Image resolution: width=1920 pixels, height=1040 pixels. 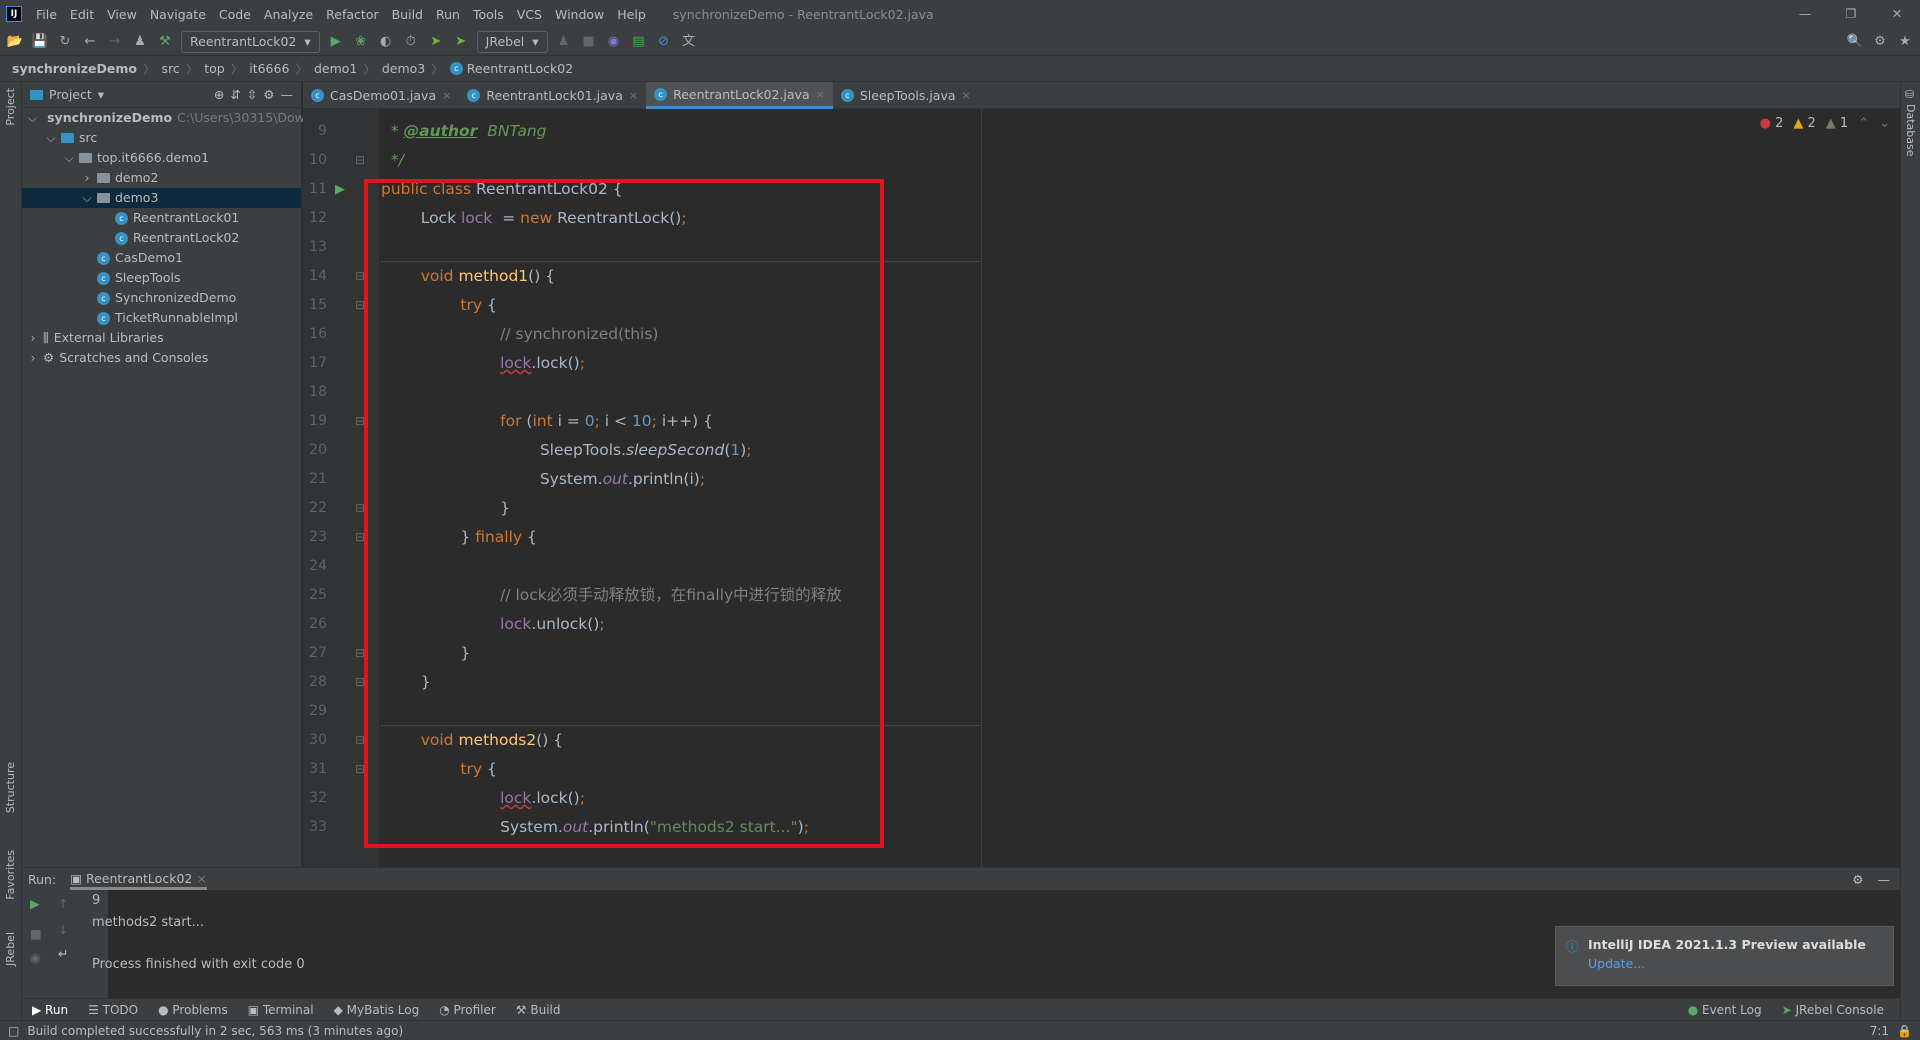 I want to click on close-icon: ×, so click(x=201, y=878).